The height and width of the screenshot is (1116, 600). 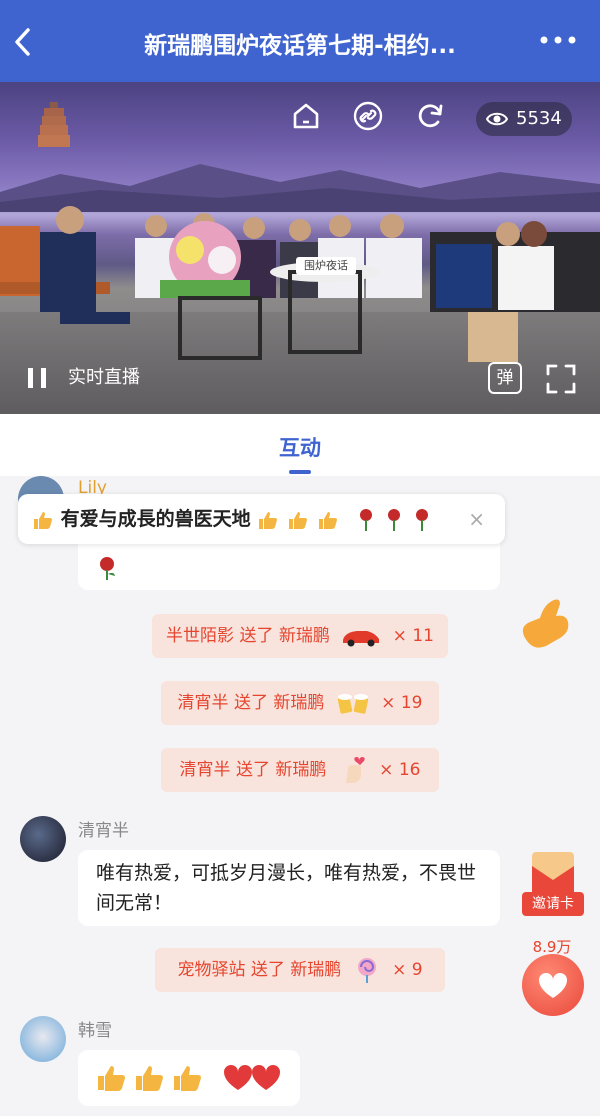 What do you see at coordinates (104, 377) in the screenshot?
I see `live-status-label: 实时直播` at bounding box center [104, 377].